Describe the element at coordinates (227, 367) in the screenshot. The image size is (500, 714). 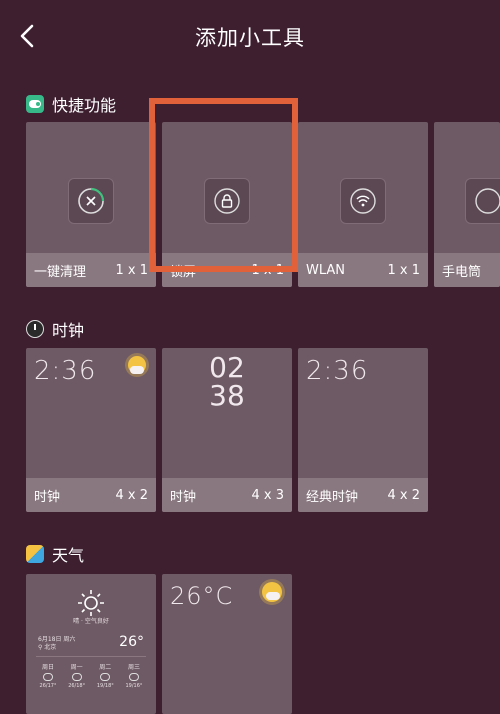
I see `clock-hour: 02` at that location.